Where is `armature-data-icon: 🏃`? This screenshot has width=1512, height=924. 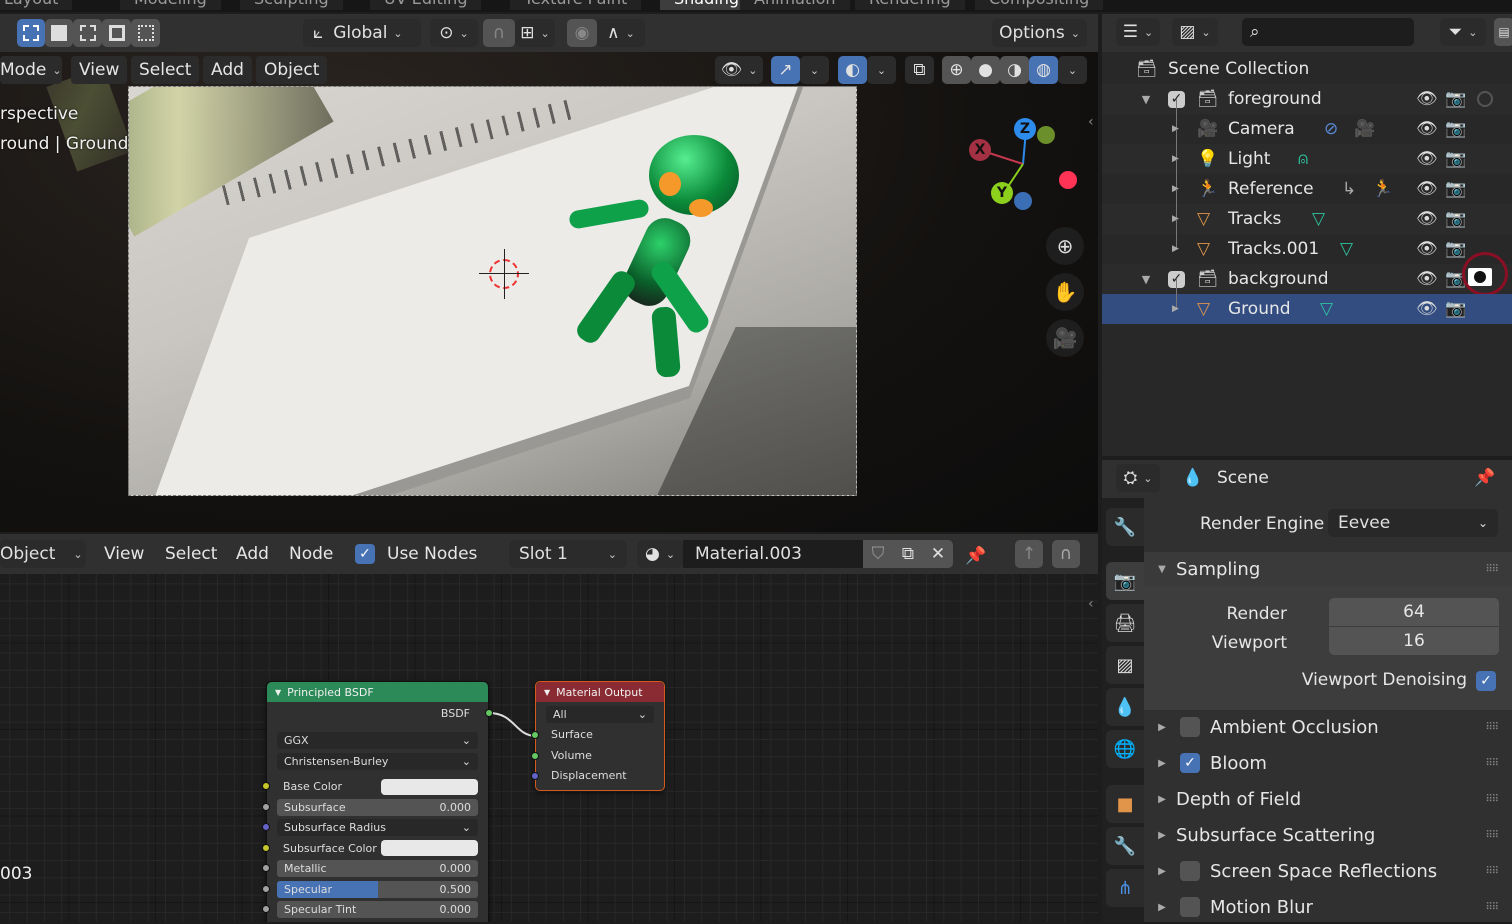
armature-data-icon: 🏃 is located at coordinates (1382, 189).